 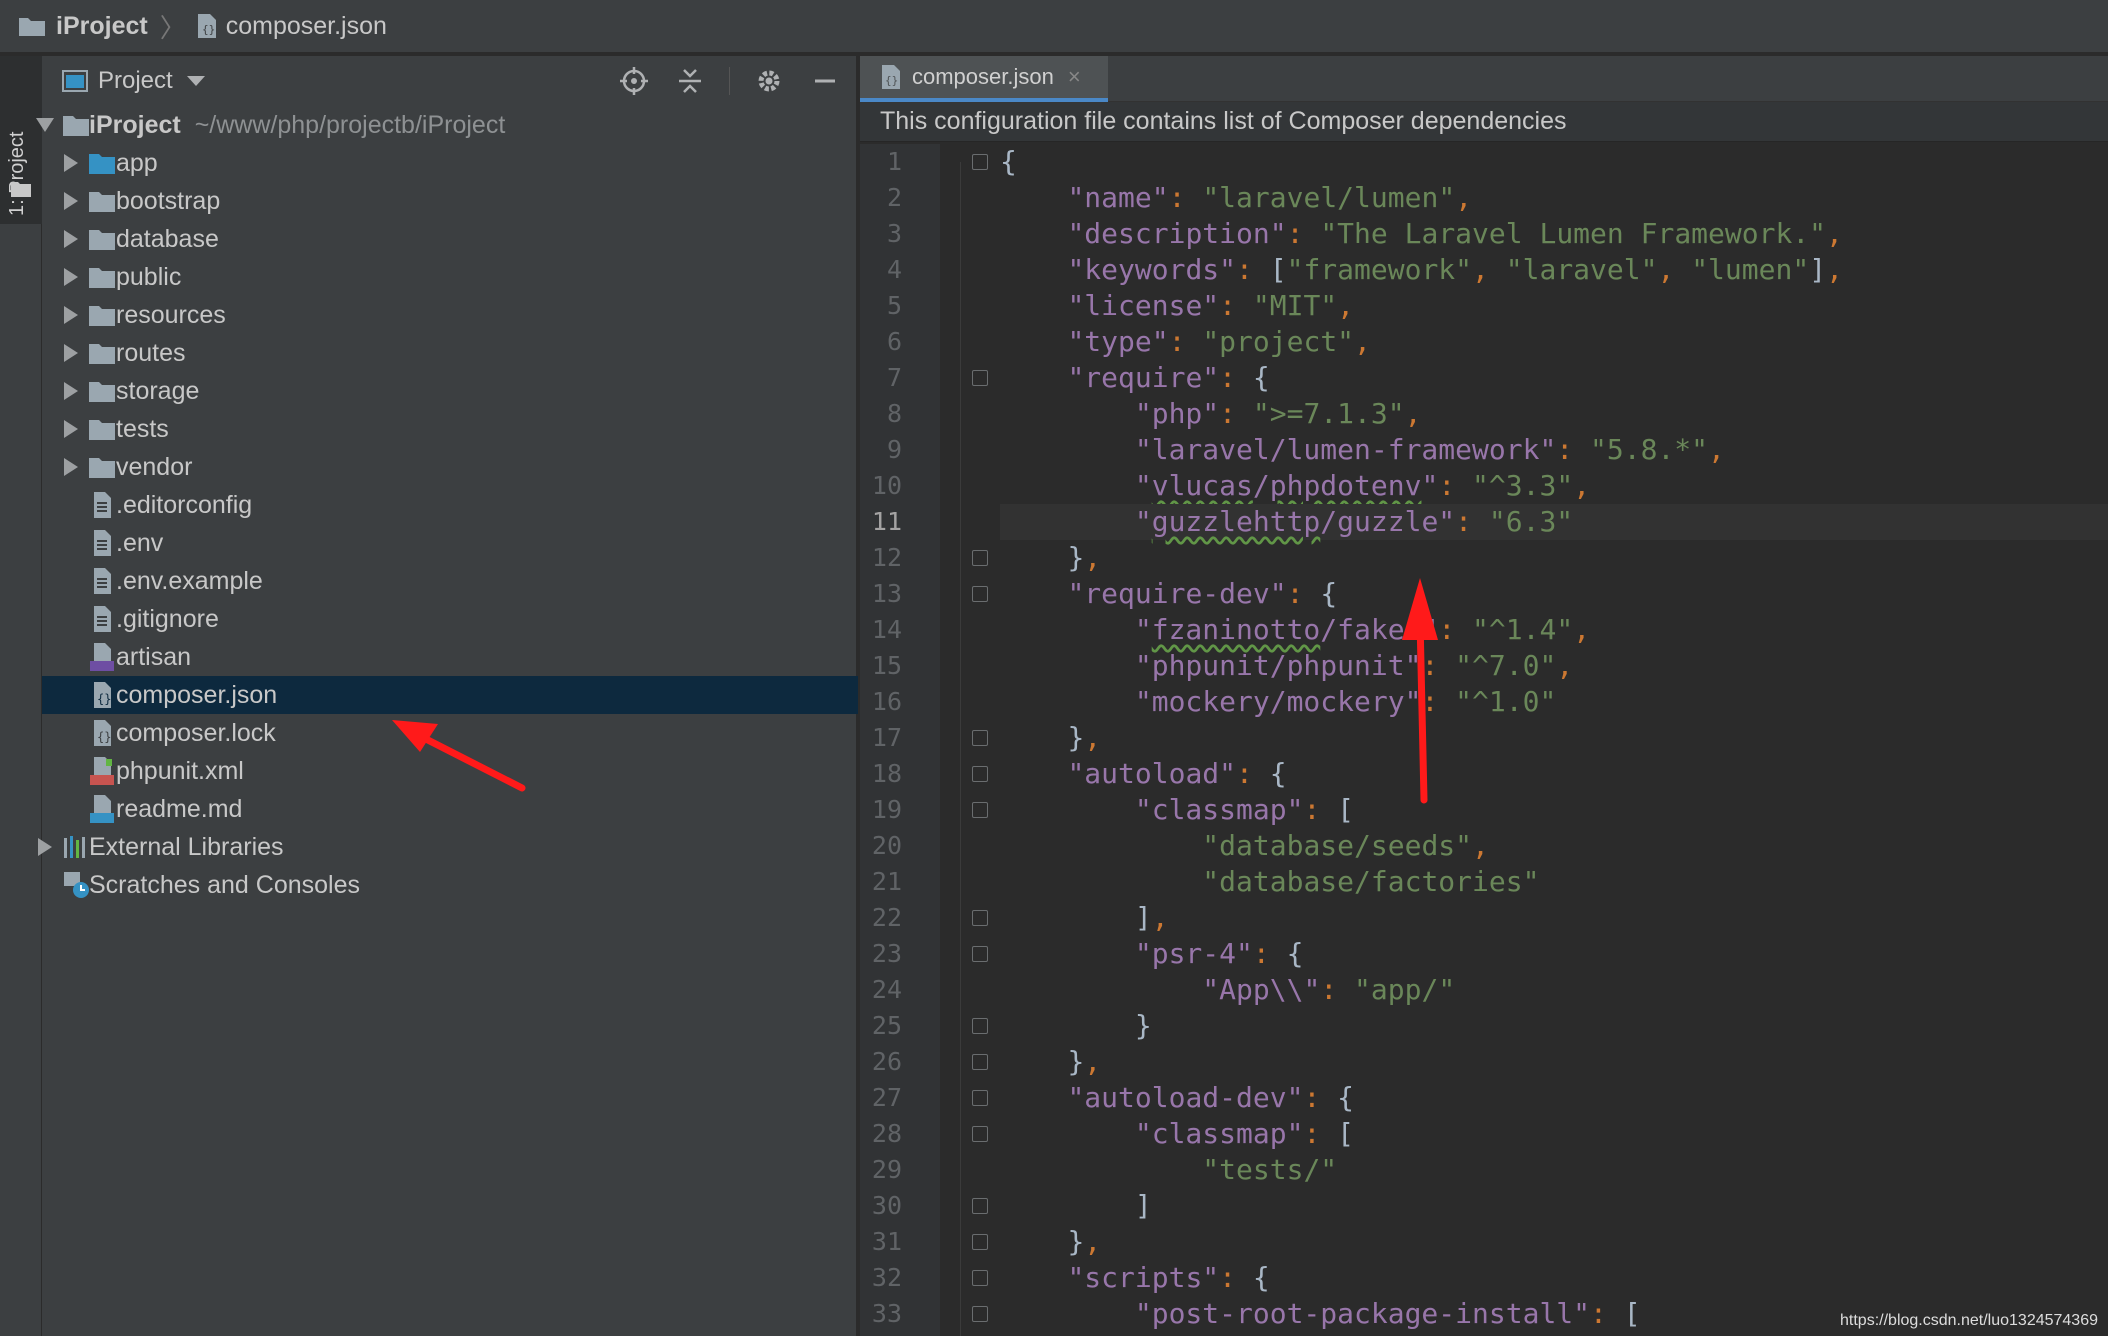 I want to click on line-number: 29, so click(x=886, y=1169).